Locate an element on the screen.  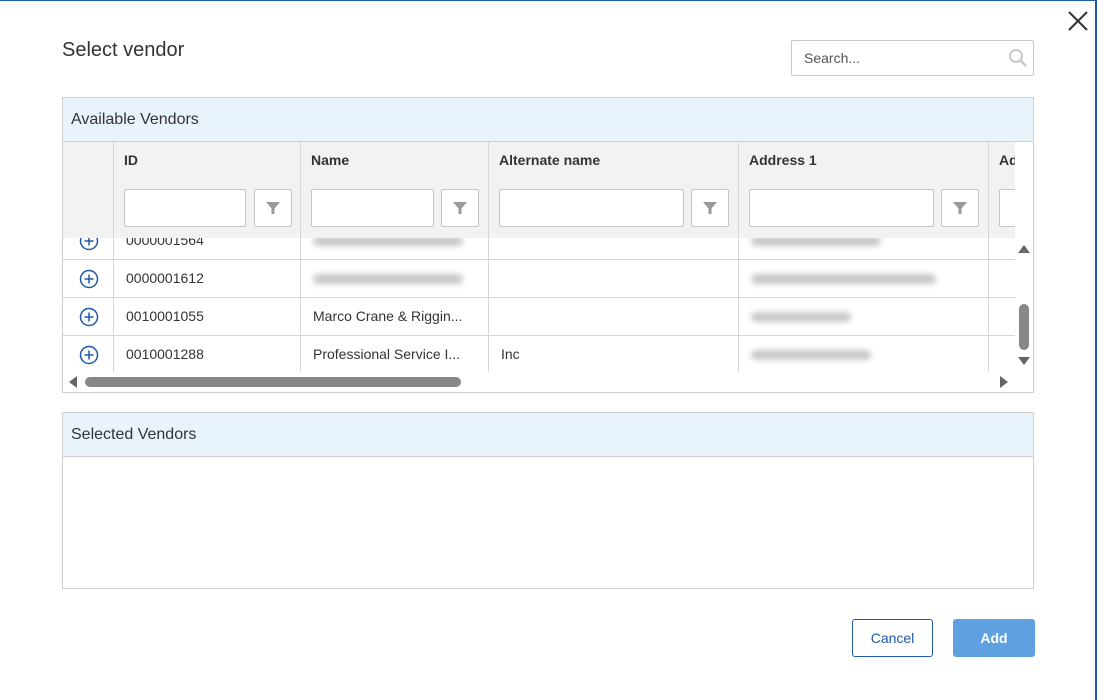
search-box is located at coordinates (912, 58).